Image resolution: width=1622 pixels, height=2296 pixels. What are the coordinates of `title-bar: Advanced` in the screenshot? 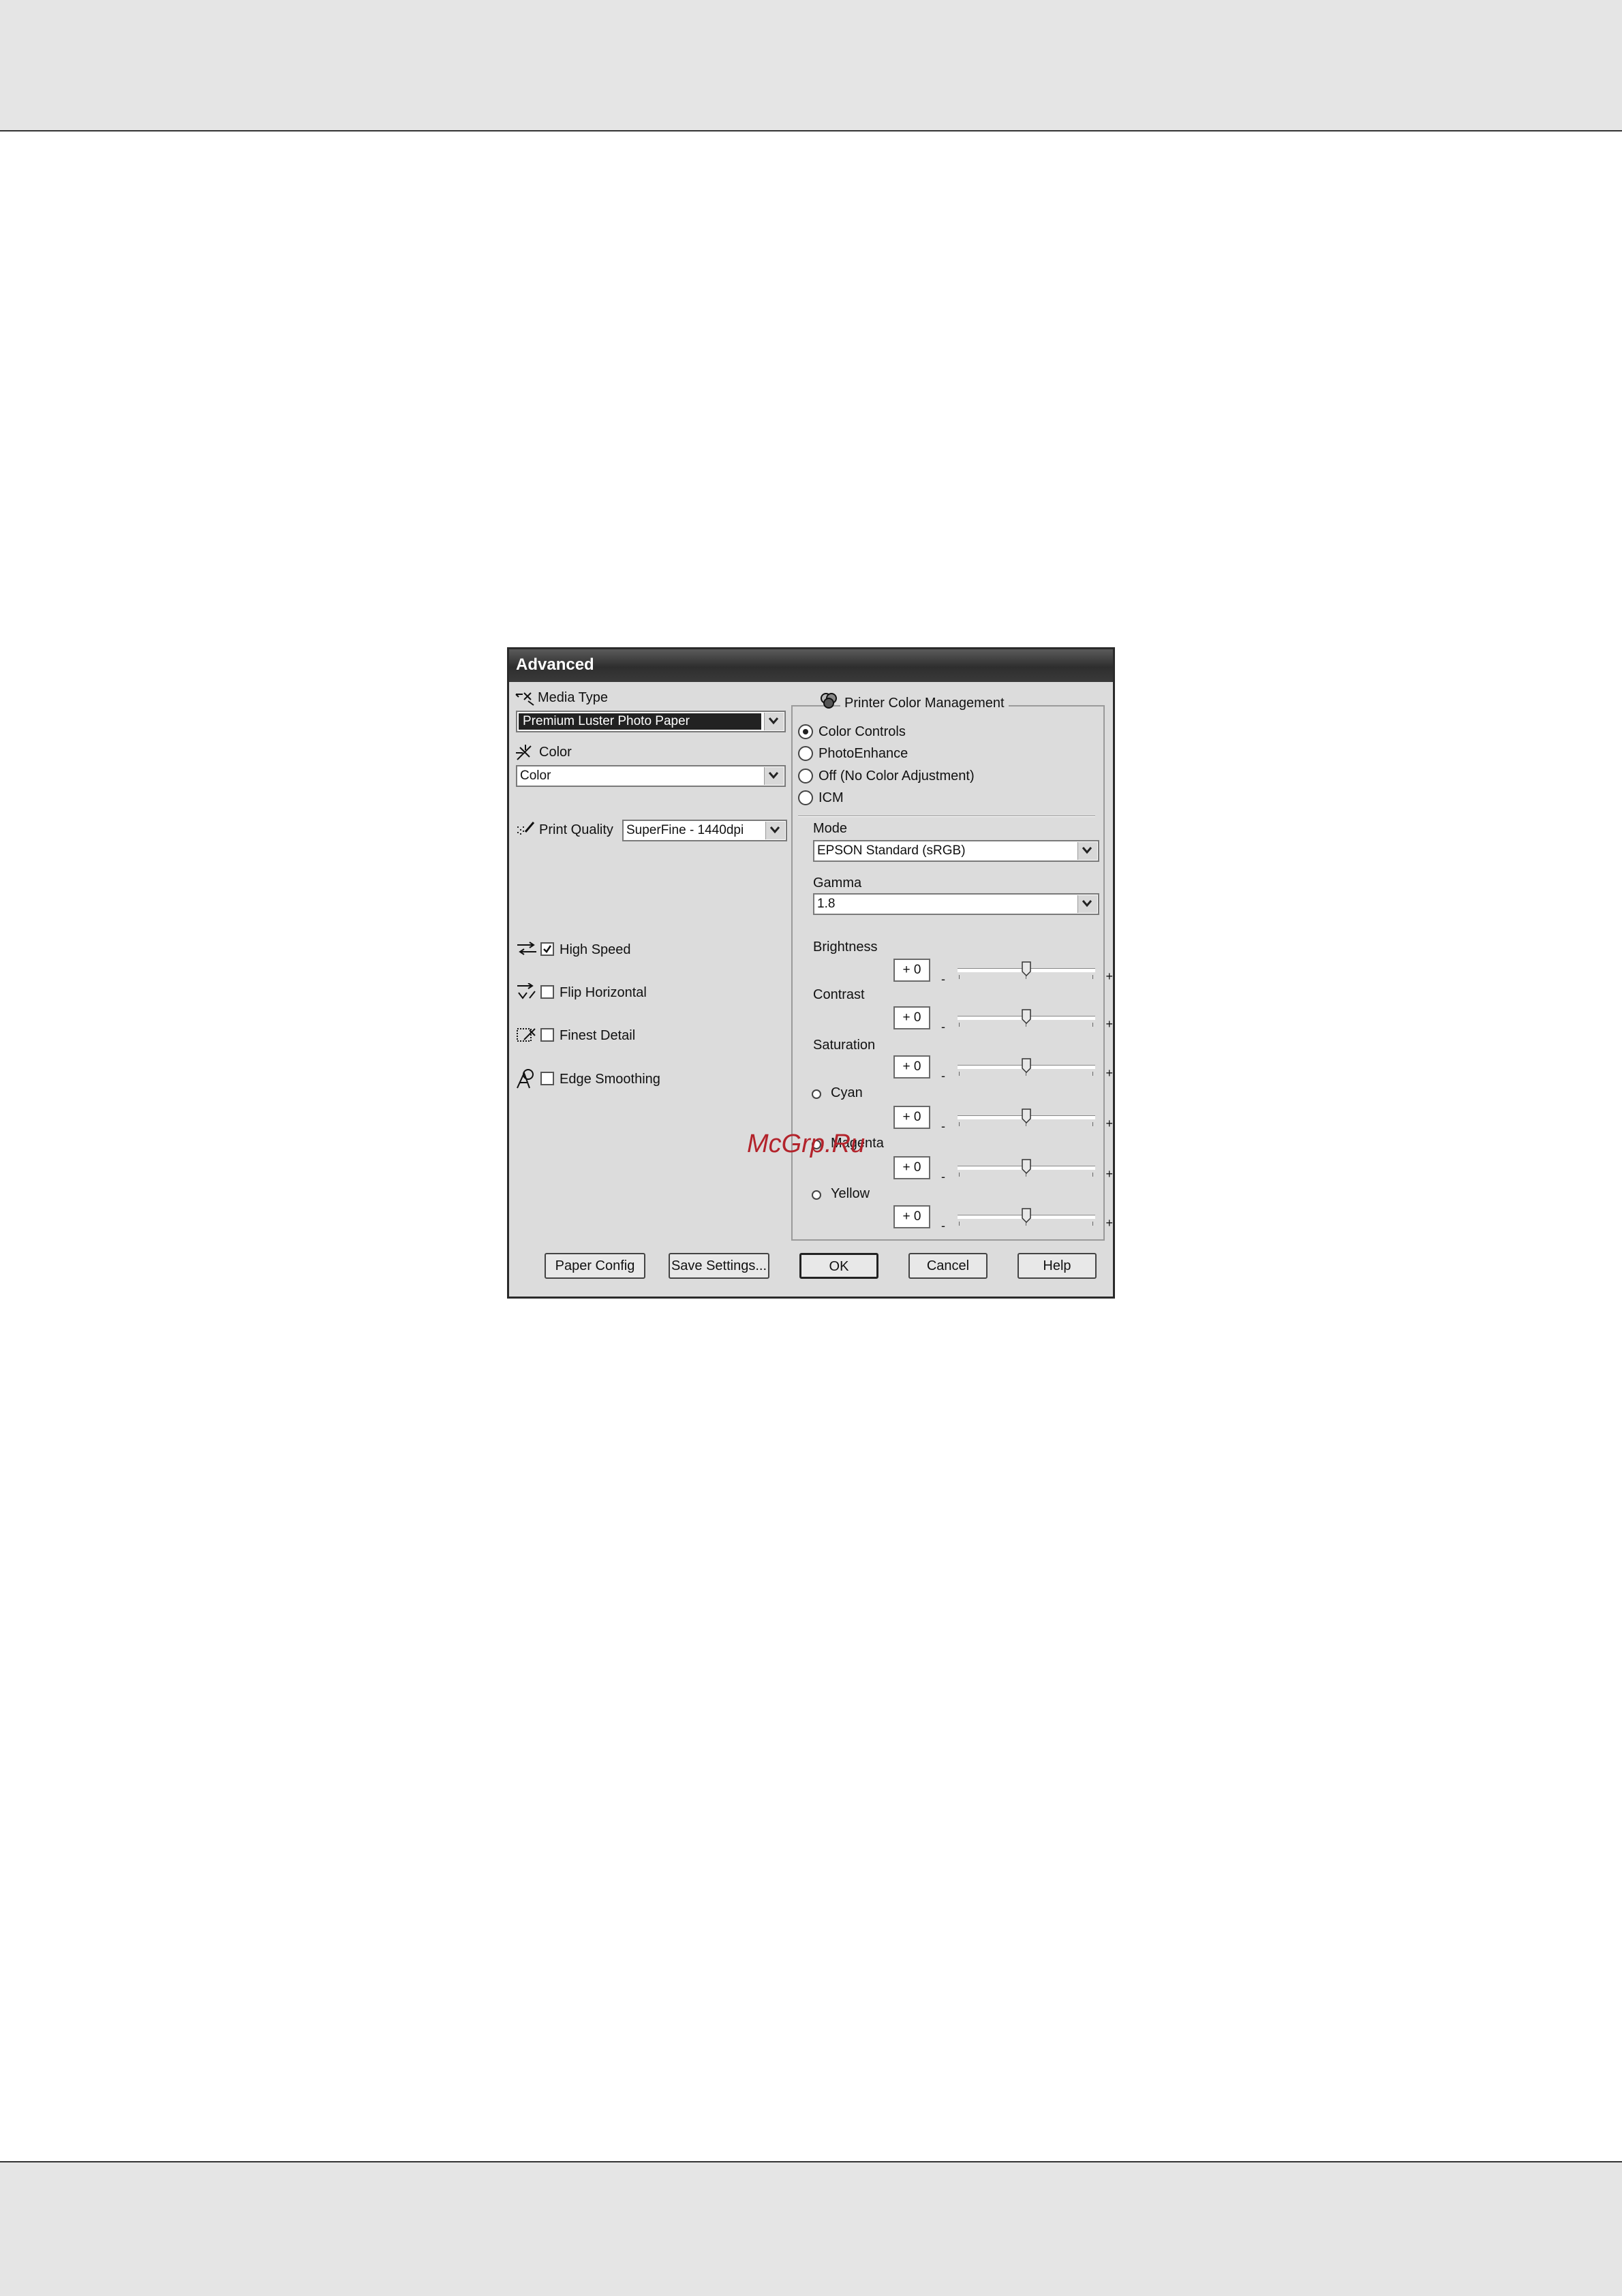 It's located at (811, 666).